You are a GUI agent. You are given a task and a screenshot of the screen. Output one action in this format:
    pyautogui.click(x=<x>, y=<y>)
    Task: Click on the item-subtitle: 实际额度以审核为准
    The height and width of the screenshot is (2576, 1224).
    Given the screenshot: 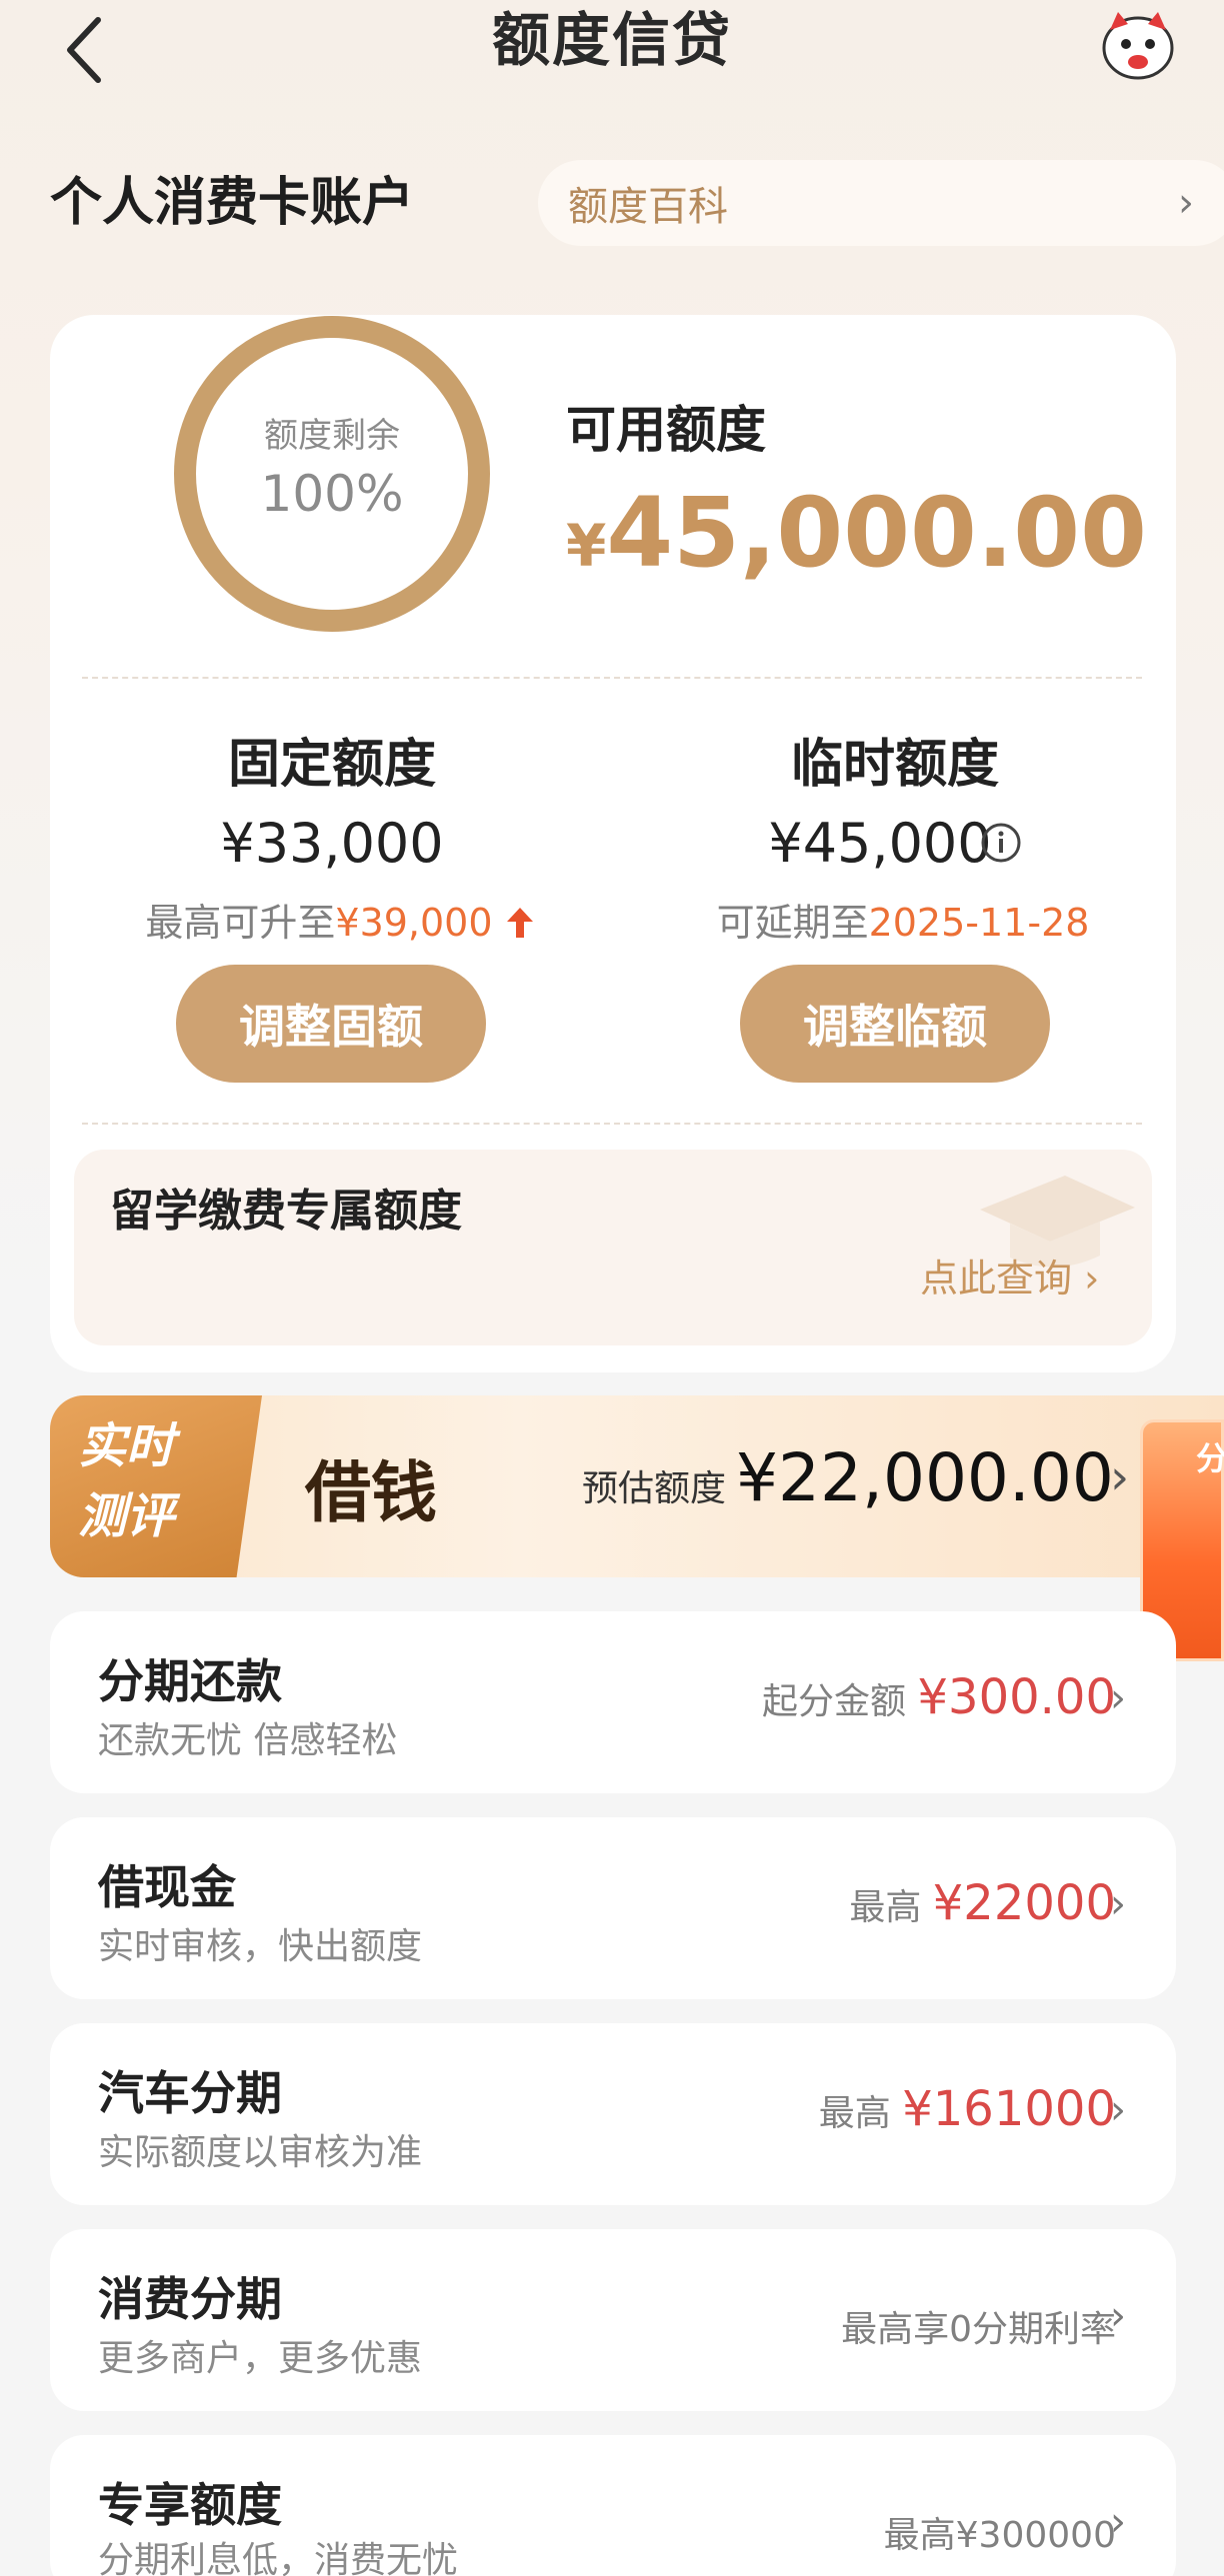 What is the action you would take?
    pyautogui.click(x=260, y=2152)
    